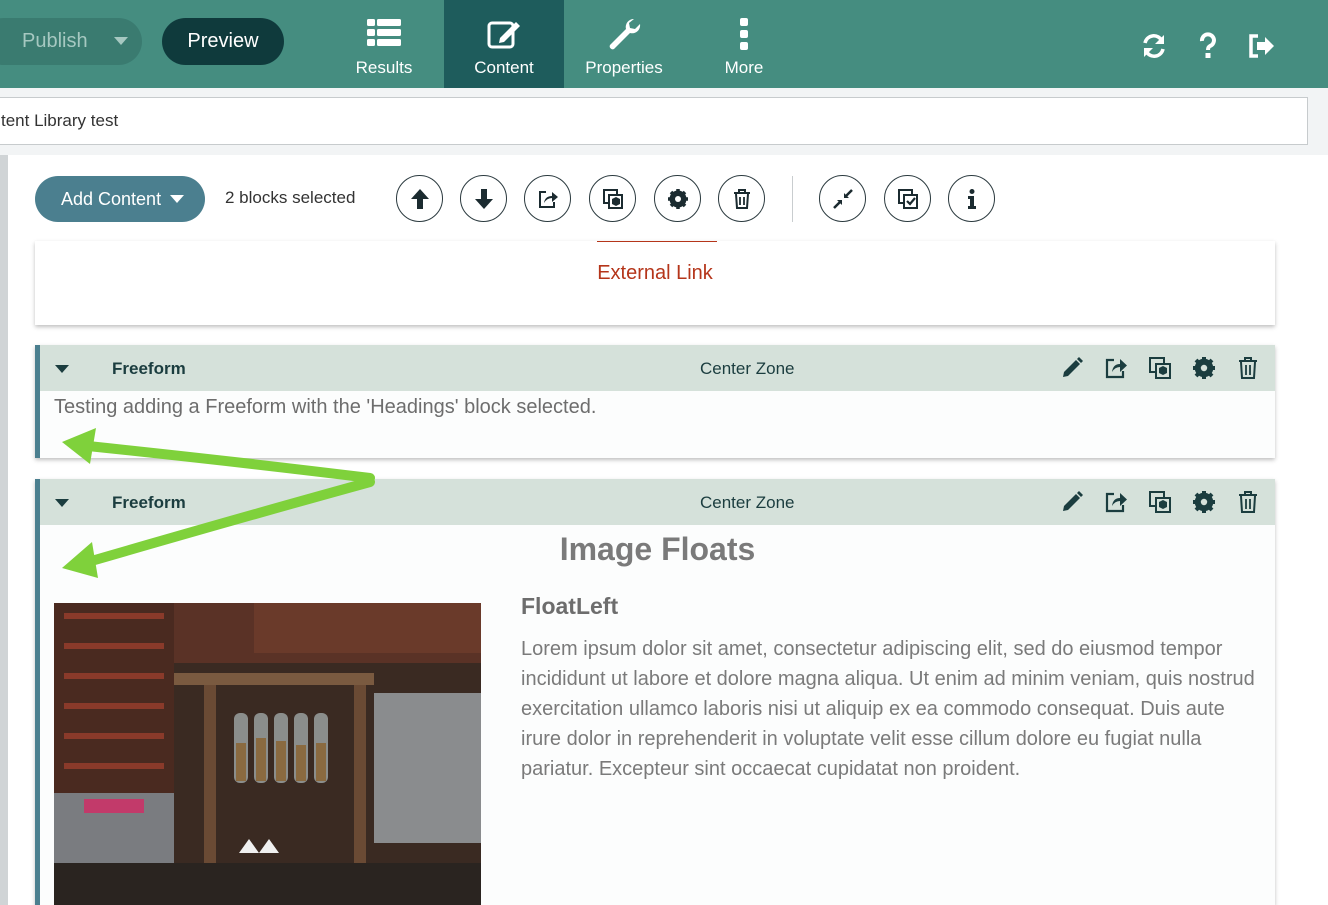 This screenshot has height=905, width=1328. I want to click on nav-properties: Properties, so click(624, 44).